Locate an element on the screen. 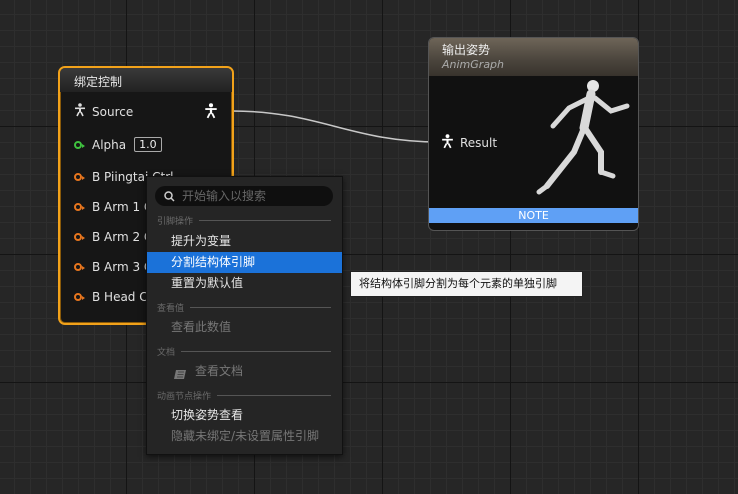 The width and height of the screenshot is (738, 494). documentation-icon is located at coordinates (180, 376).